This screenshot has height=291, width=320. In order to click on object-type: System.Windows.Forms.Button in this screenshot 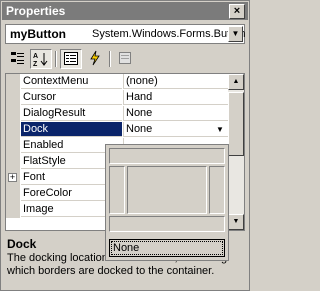, I will do `click(169, 34)`.